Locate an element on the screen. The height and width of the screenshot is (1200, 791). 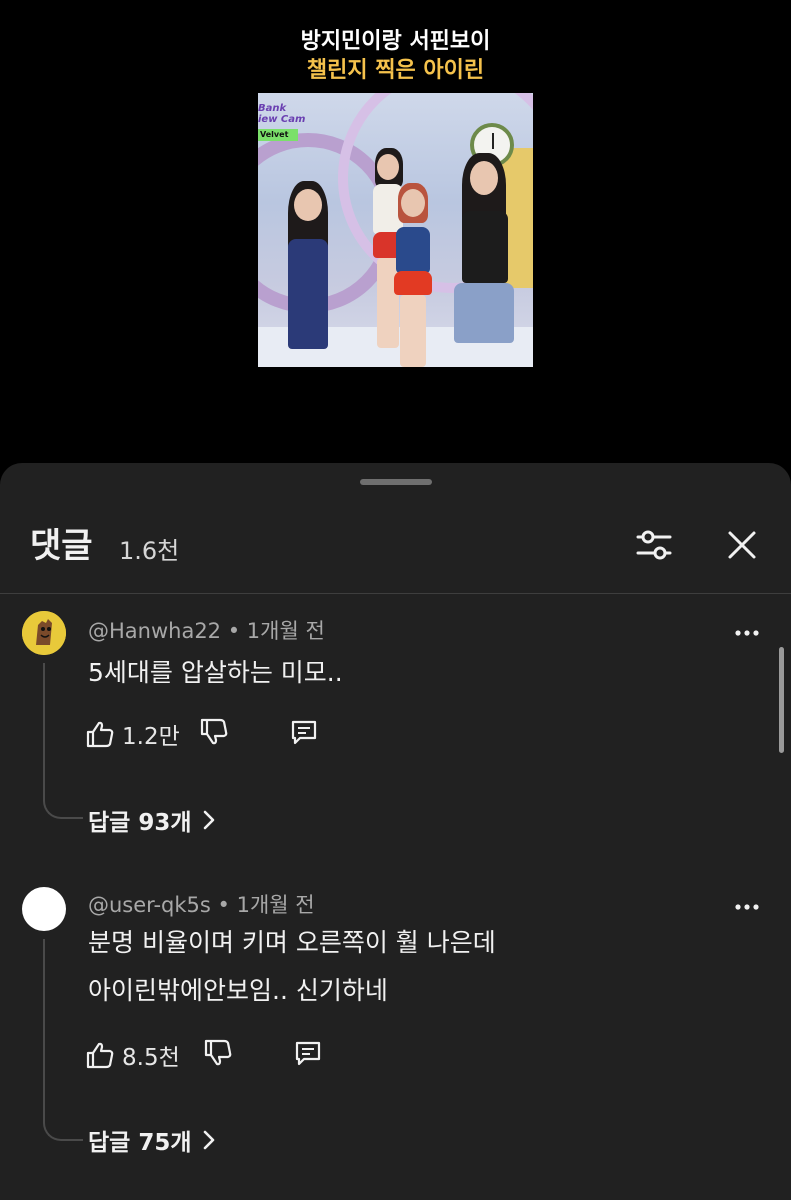
like-button: 8.5천 is located at coordinates (132, 1055).